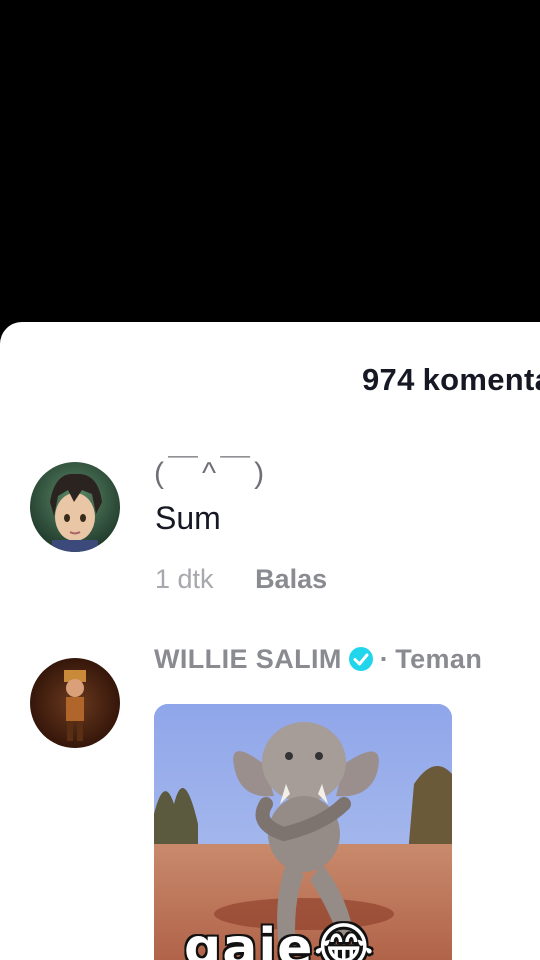  What do you see at coordinates (388, 379) in the screenshot?
I see `comment-count: 974` at bounding box center [388, 379].